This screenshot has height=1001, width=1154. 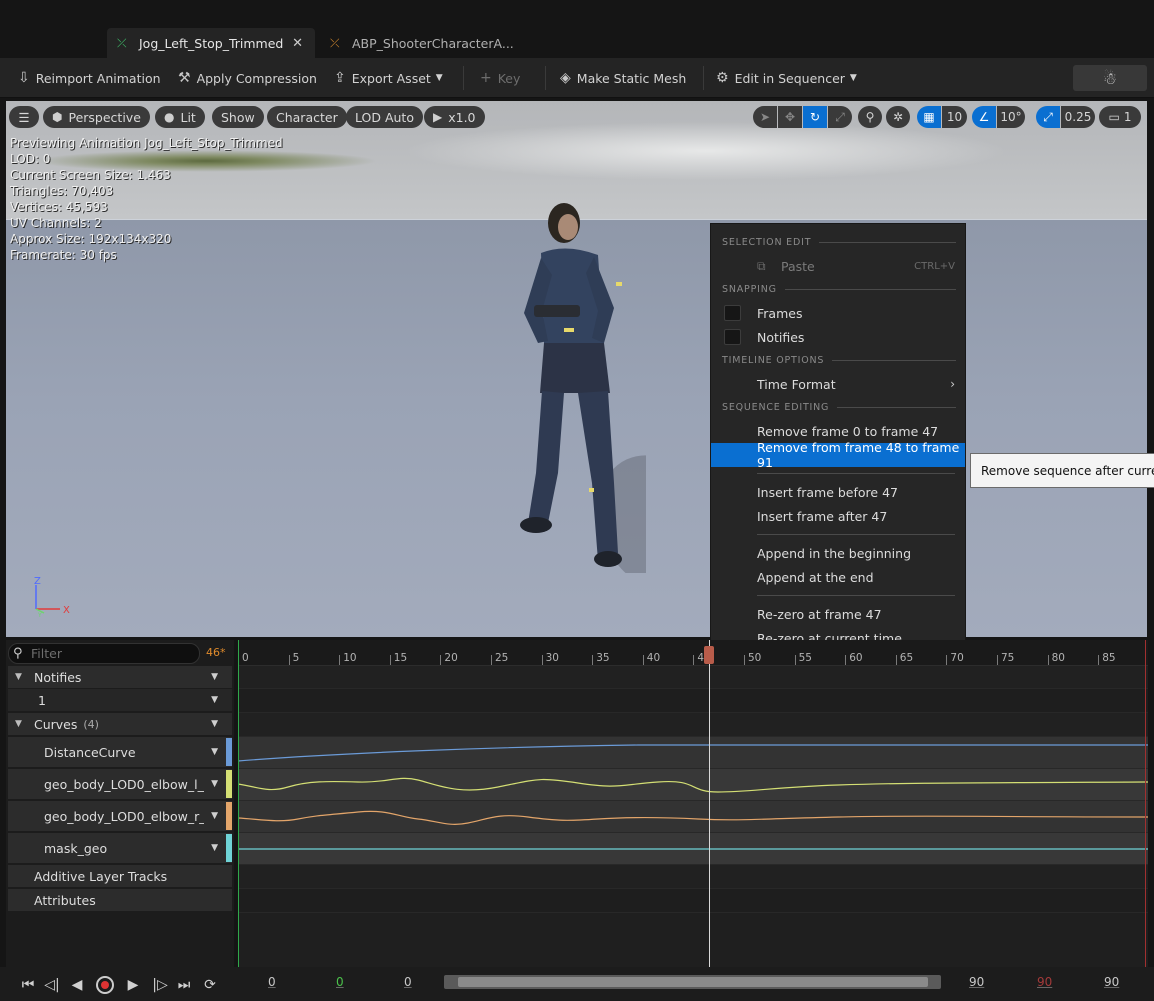 What do you see at coordinates (984, 117) in the screenshot?
I see `rotation-snap-icon: ∠` at bounding box center [984, 117].